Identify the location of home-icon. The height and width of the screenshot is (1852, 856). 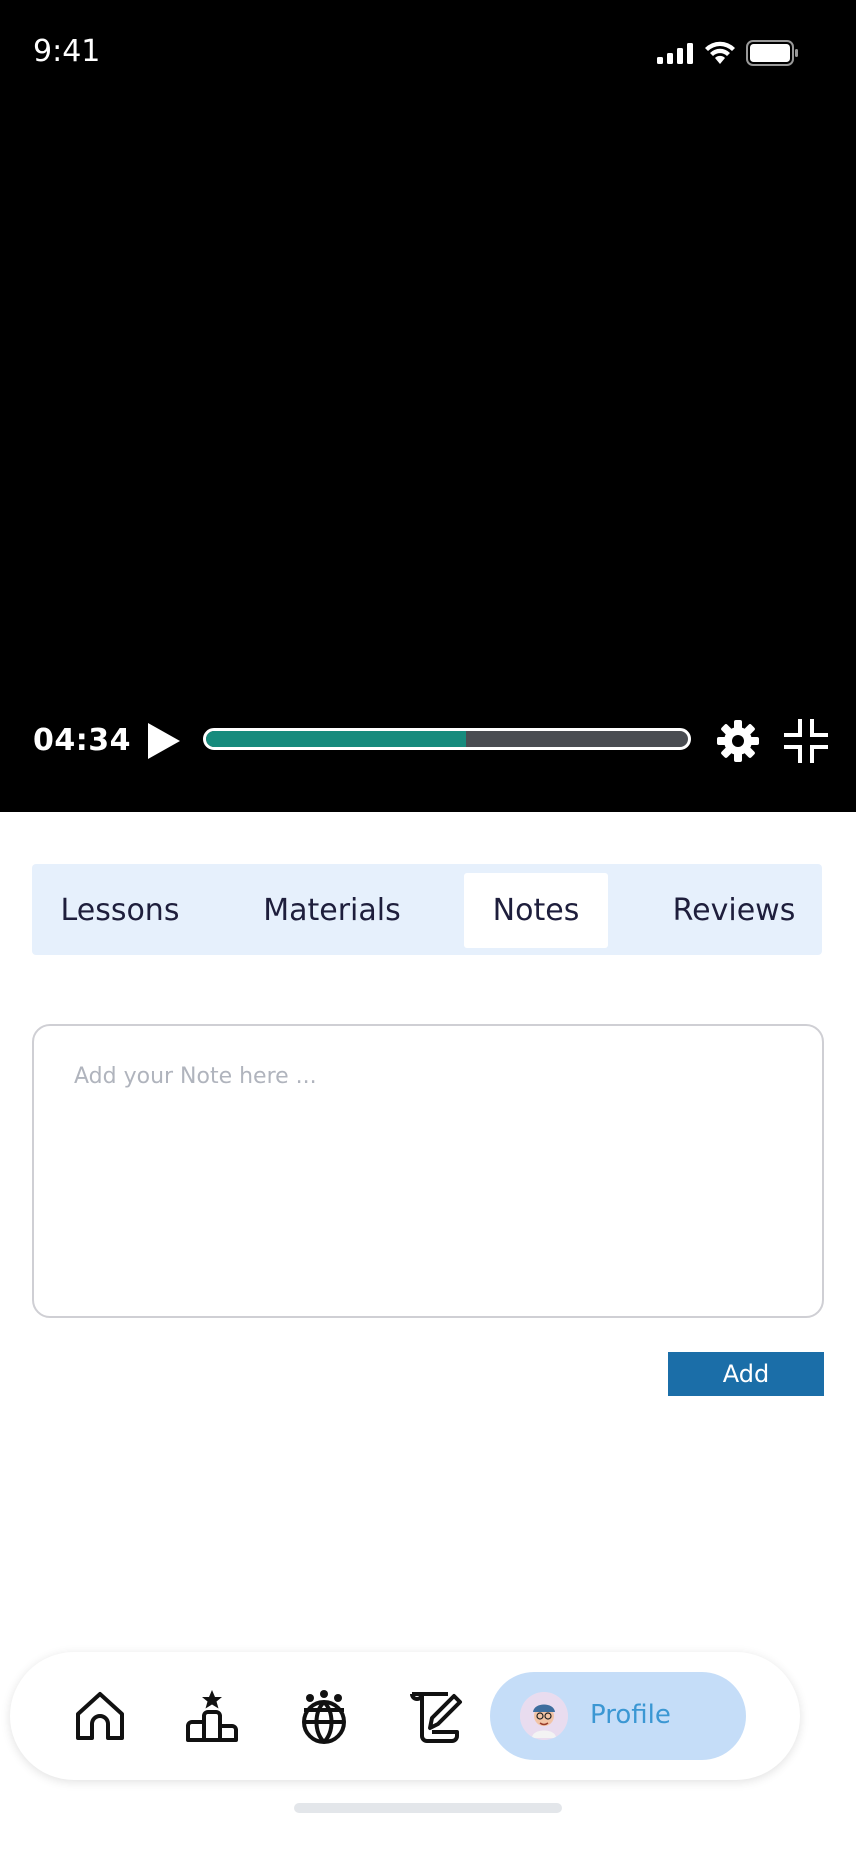
(100, 1716).